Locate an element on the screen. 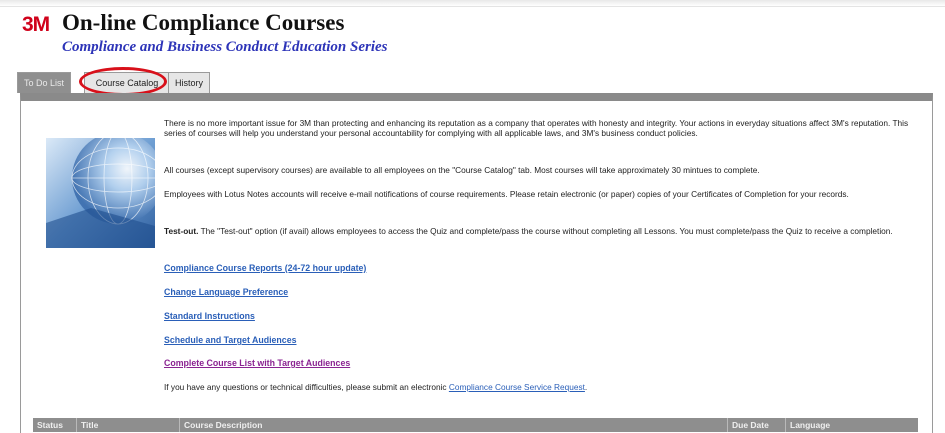 This screenshot has height=433, width=945. tab-course-catalog: Course Catalog is located at coordinates (124, 81).